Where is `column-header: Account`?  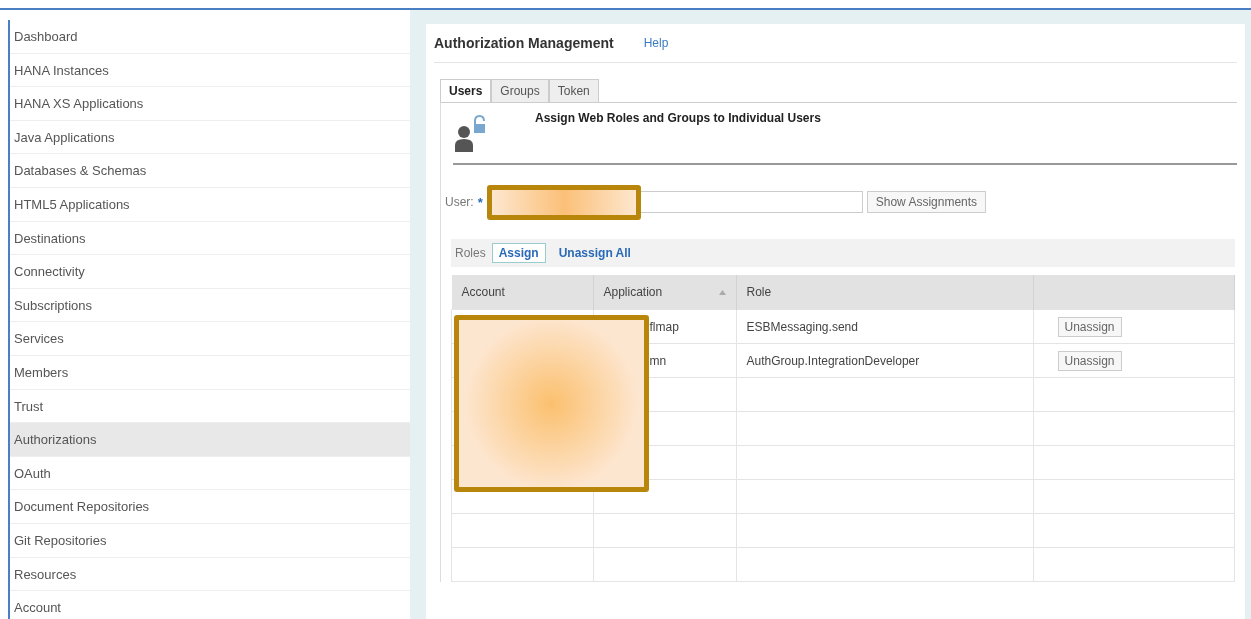
column-header: Account is located at coordinates (522, 292).